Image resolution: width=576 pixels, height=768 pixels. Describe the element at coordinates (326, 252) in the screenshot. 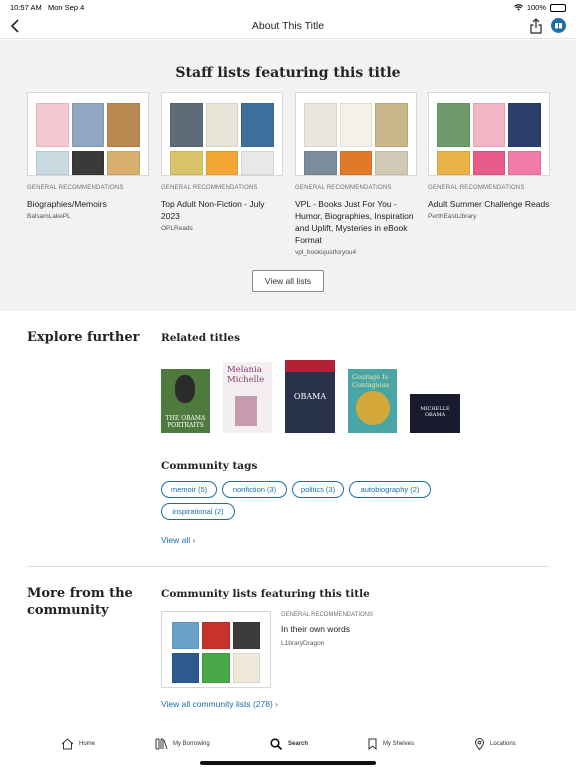

I see `list-author: vpl_booksjustforyou4` at that location.